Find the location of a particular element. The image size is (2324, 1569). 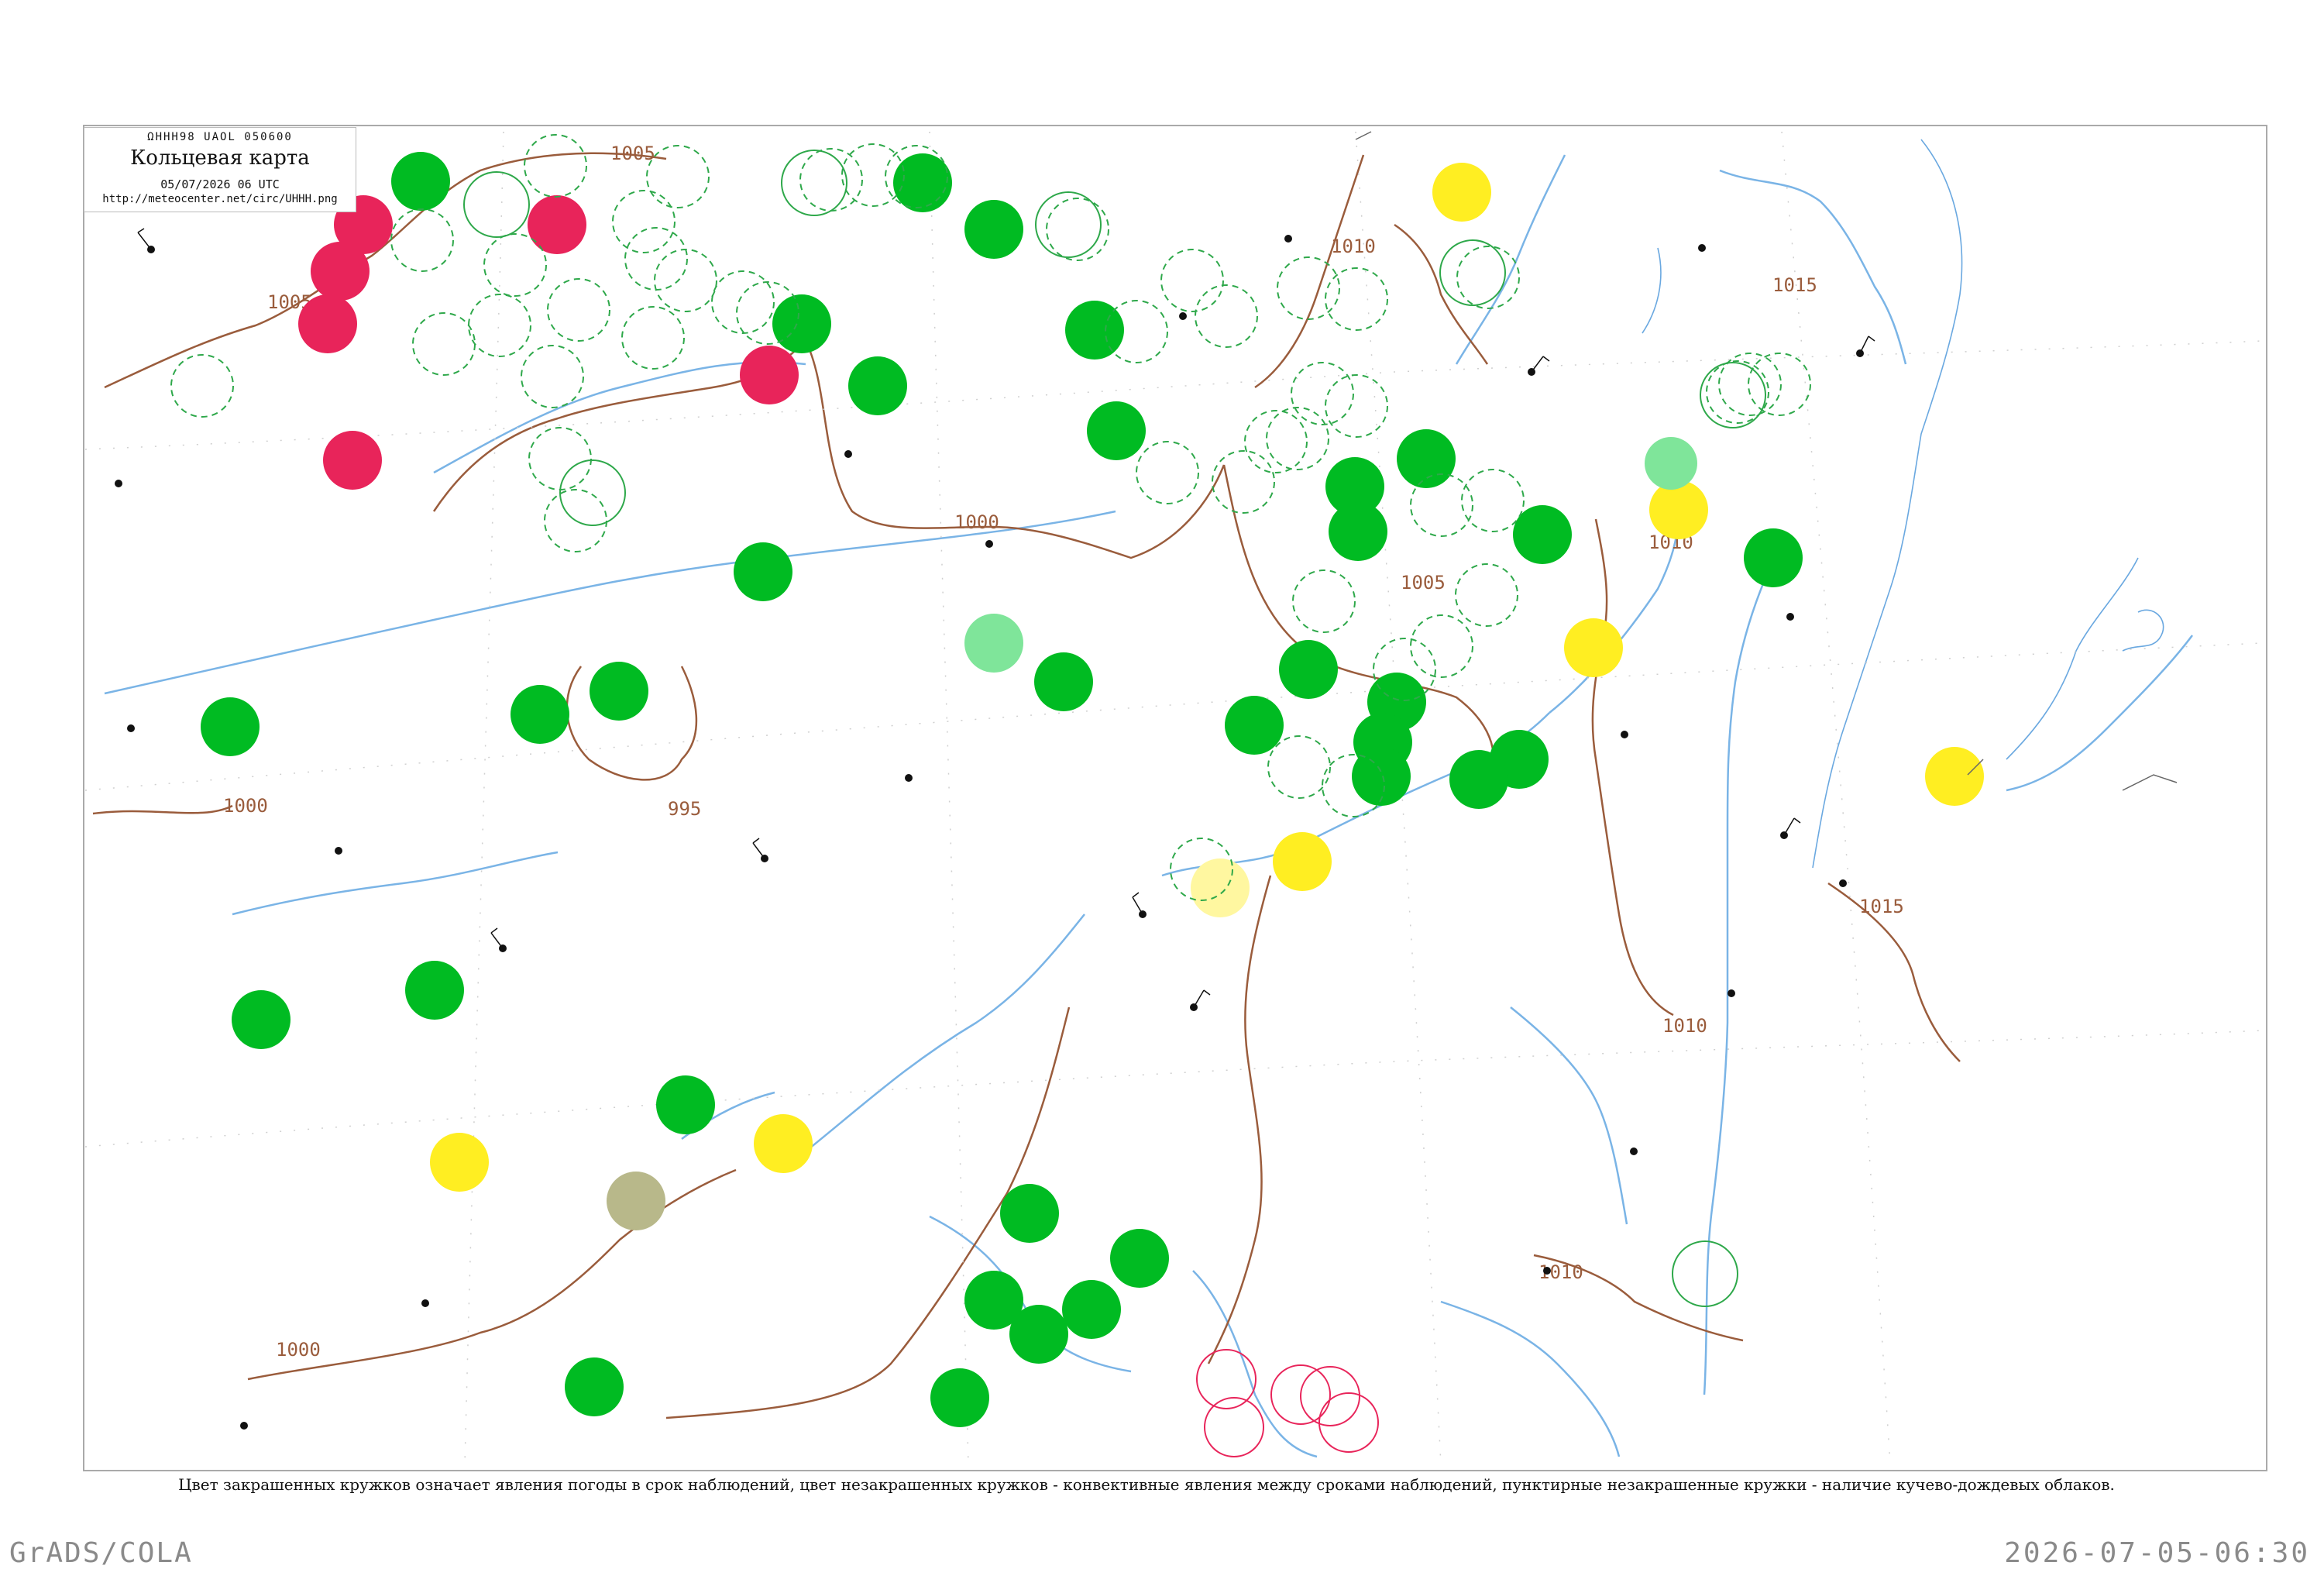

isobar-label: 1015 is located at coordinates (1881, 907).